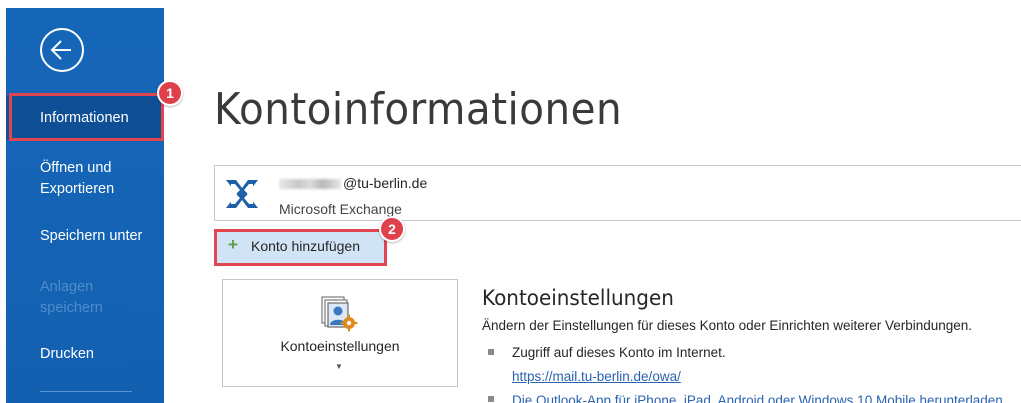 The image size is (1021, 403). I want to click on sidebar-item-anlagen-speichern: Anlagen speichern, so click(61, 298).